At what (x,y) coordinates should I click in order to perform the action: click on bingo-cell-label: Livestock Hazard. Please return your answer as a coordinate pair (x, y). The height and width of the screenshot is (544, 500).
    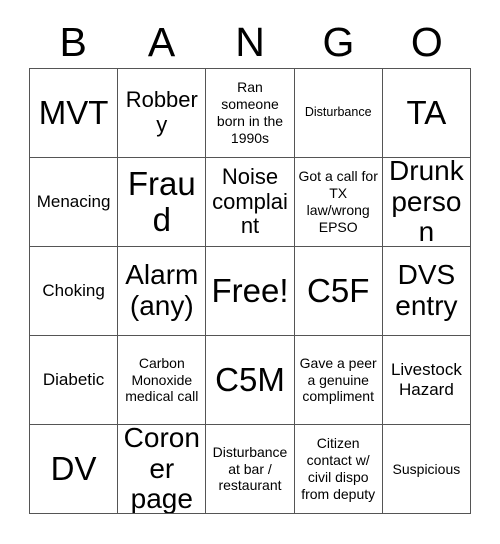
    Looking at the image, I should click on (426, 379).